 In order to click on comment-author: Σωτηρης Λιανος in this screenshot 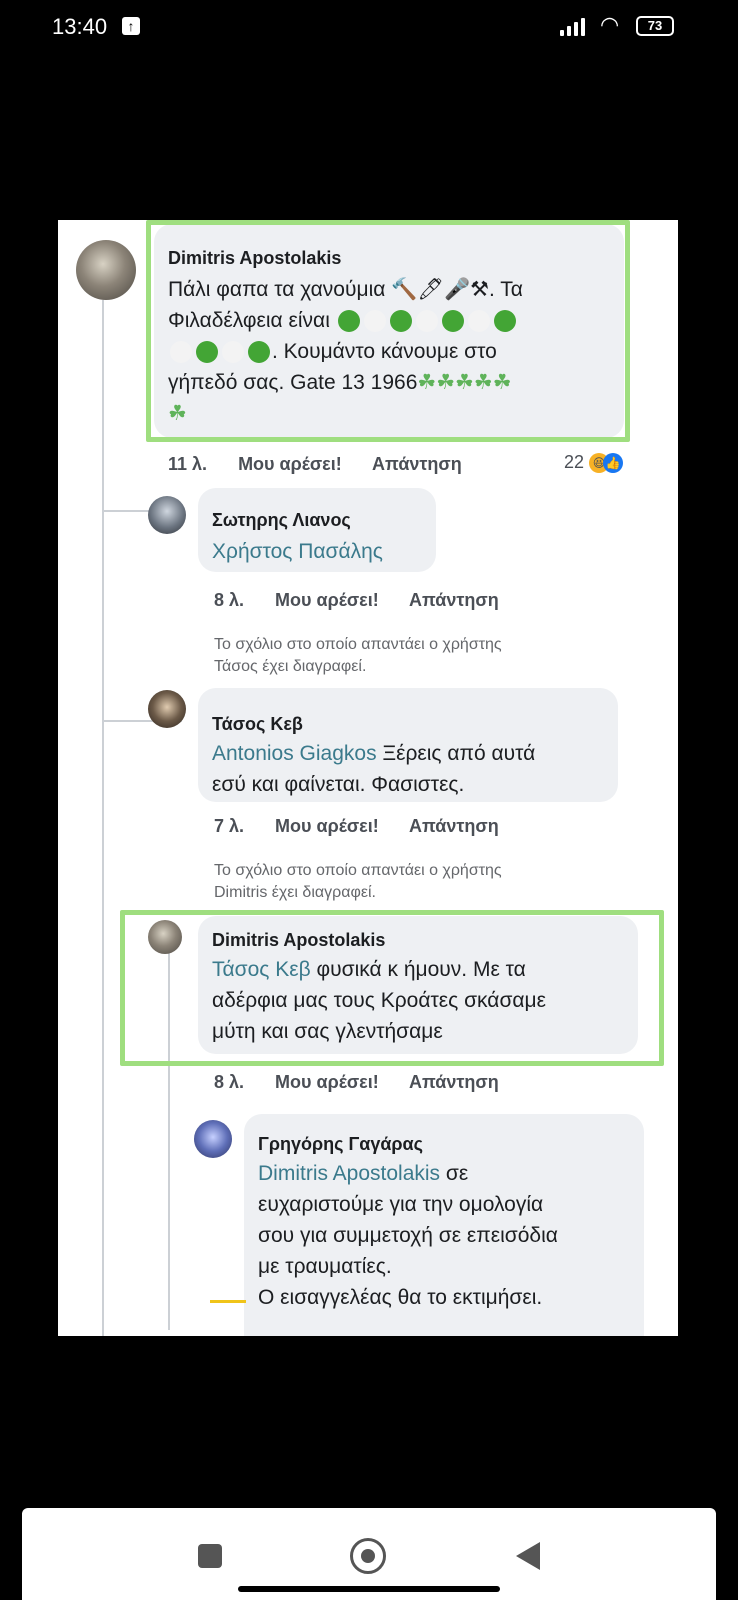, I will do `click(281, 520)`.